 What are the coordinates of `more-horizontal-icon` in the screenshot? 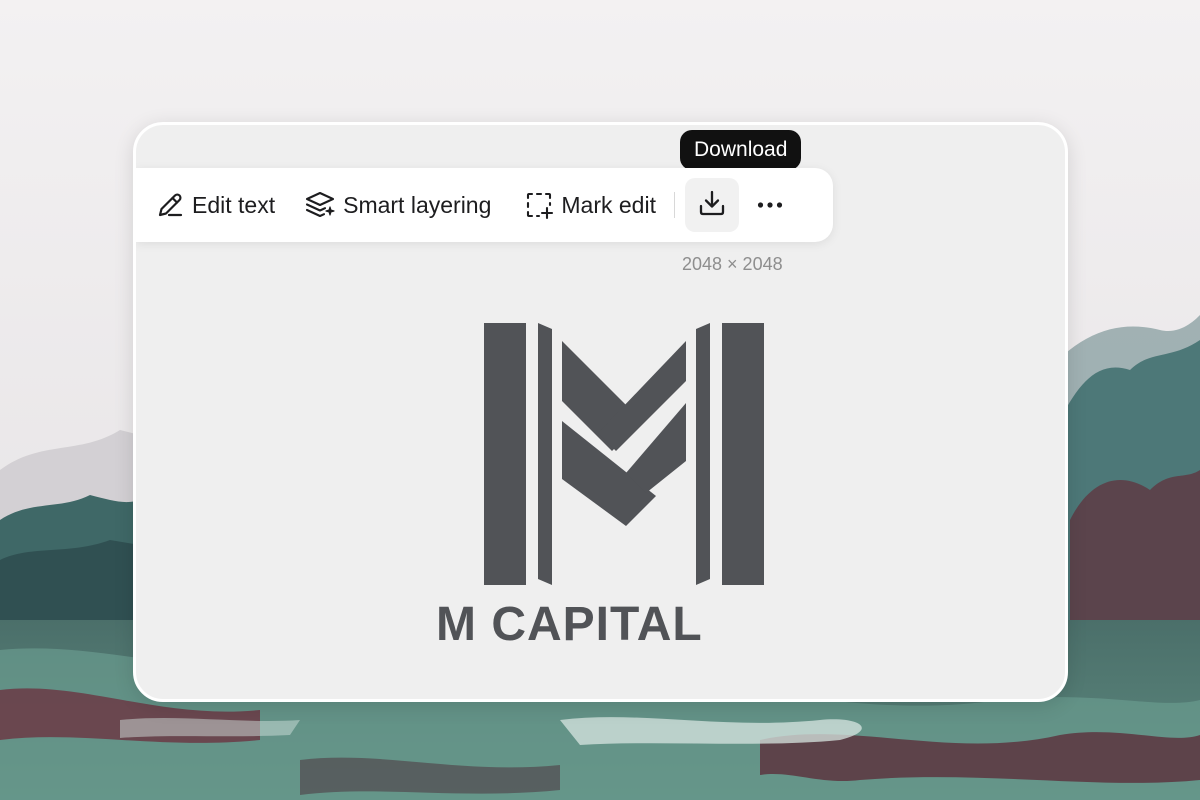 It's located at (770, 205).